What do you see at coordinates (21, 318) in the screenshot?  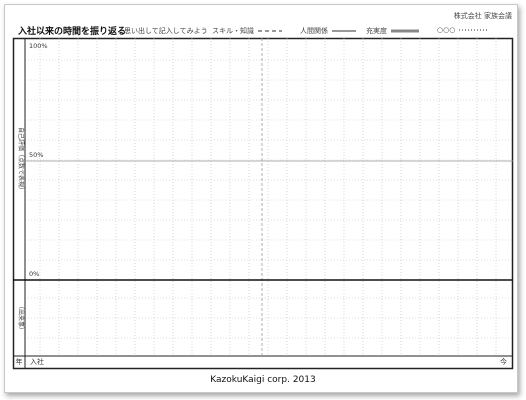 I see `lower-side-label: （出来事）` at bounding box center [21, 318].